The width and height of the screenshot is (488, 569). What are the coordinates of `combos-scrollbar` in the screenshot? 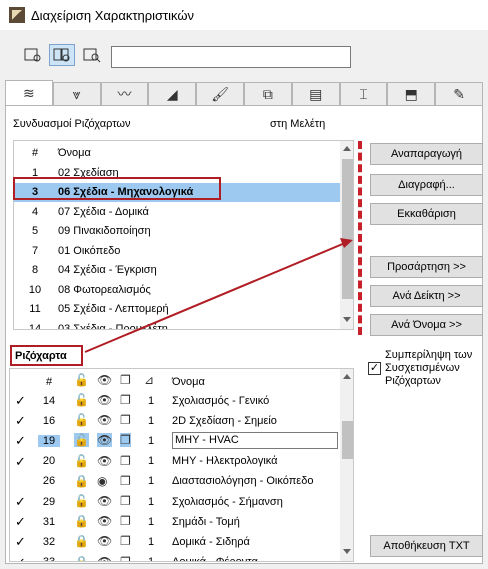 It's located at (346, 235).